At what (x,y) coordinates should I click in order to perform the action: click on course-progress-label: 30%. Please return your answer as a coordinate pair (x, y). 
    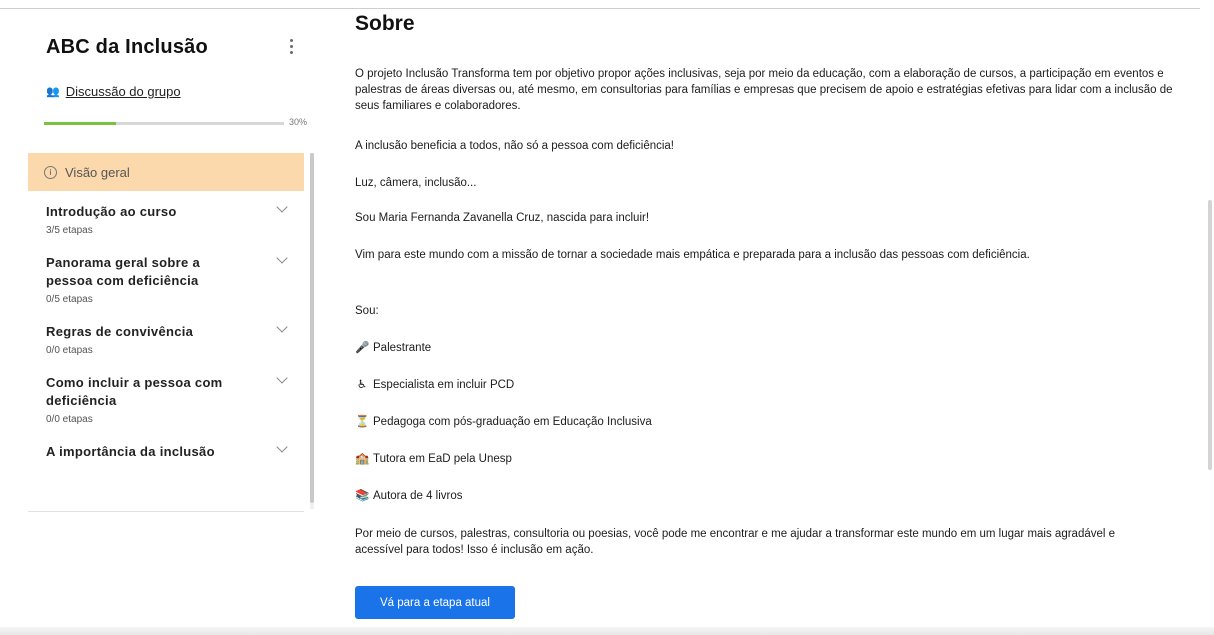
    Looking at the image, I should click on (298, 122).